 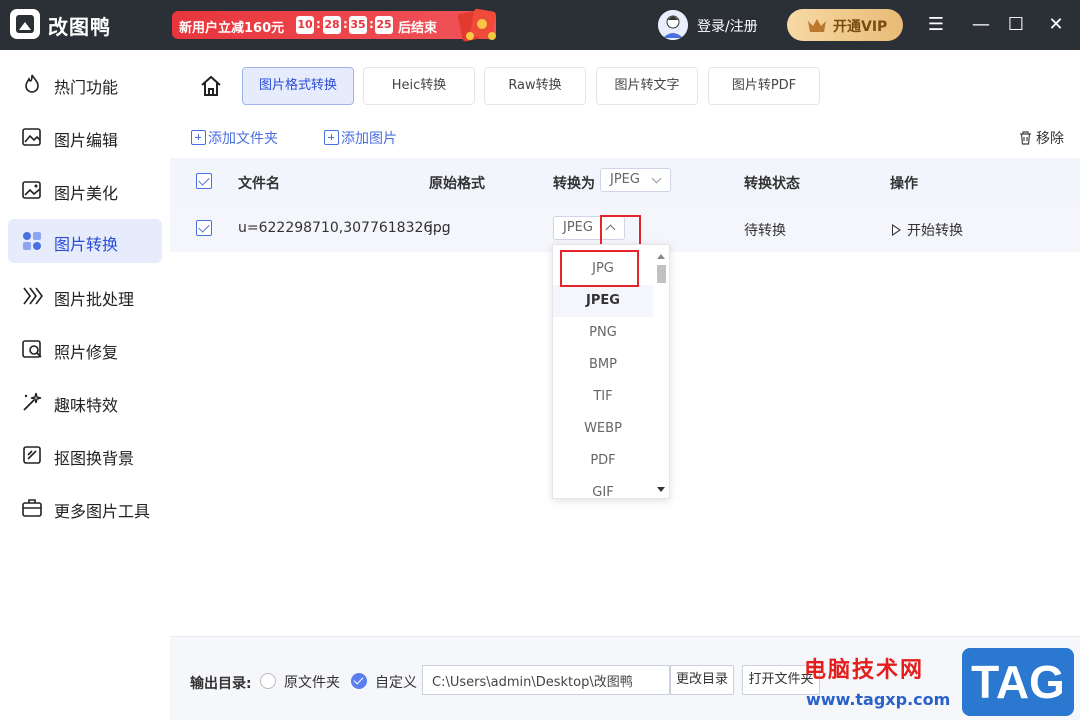 I want to click on dropdown-option-tif: TIF, so click(x=603, y=397).